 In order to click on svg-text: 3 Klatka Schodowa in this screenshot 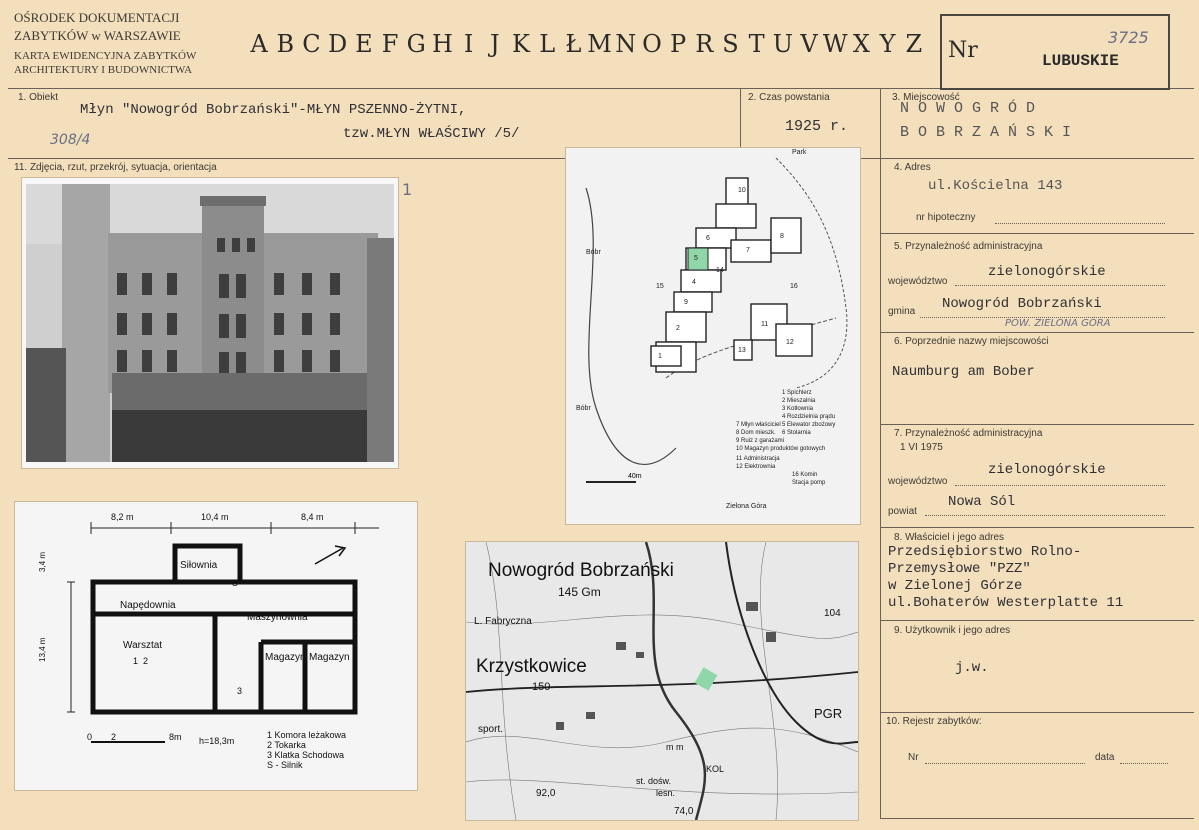, I will do `click(305, 755)`.